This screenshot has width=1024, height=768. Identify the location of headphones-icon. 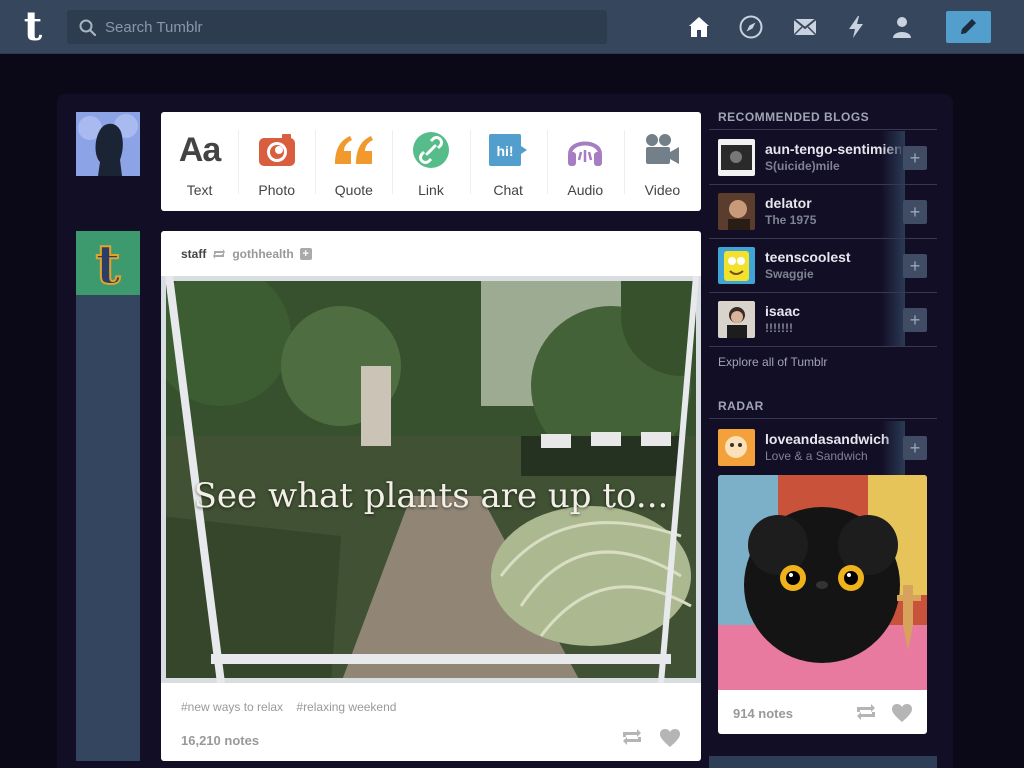
(585, 153).